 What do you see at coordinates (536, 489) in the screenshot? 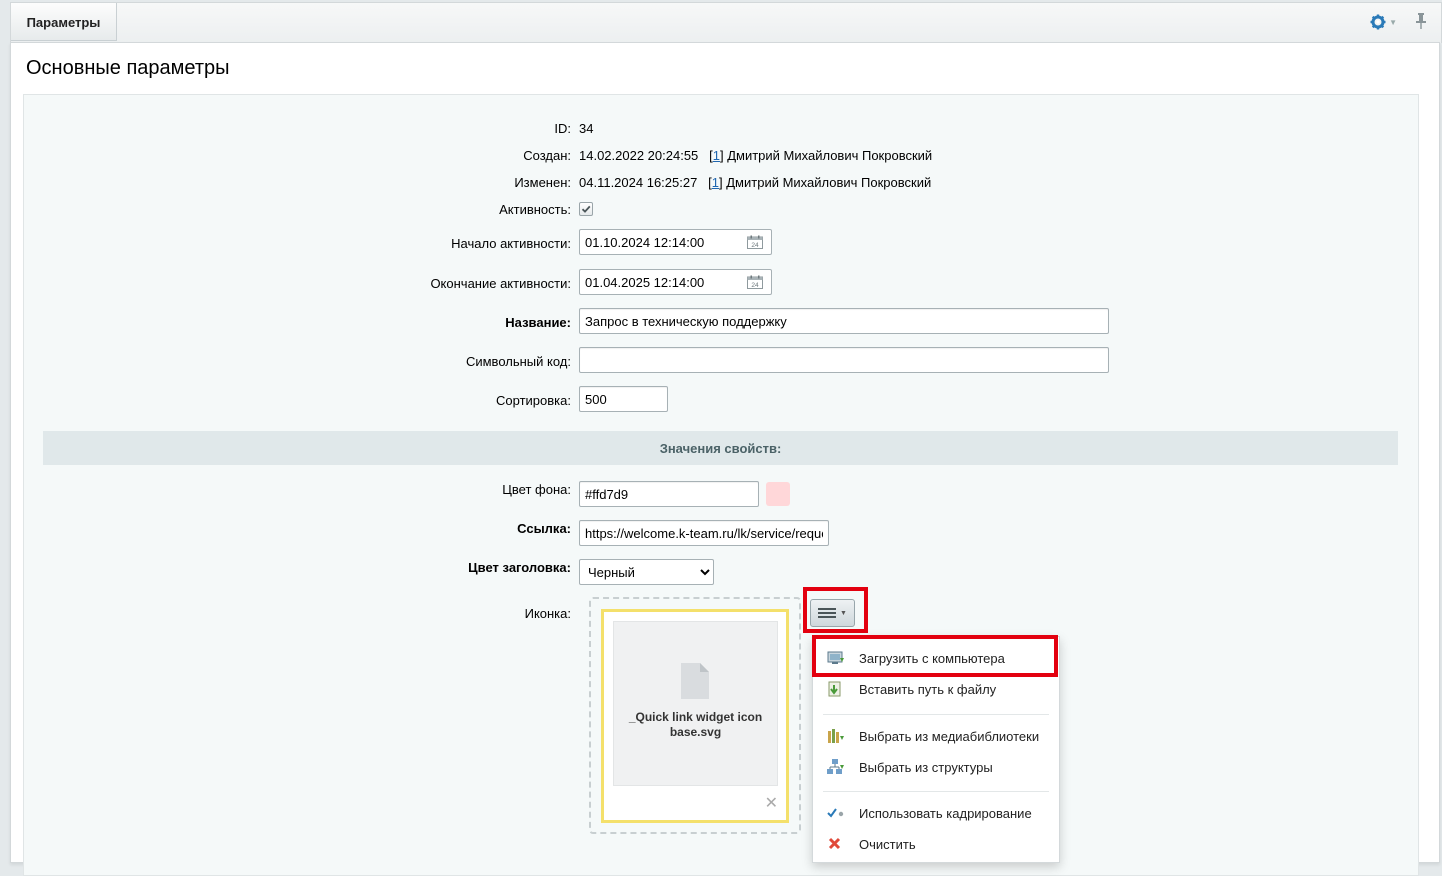
I see `bg-color-label: Цвет фона:` at bounding box center [536, 489].